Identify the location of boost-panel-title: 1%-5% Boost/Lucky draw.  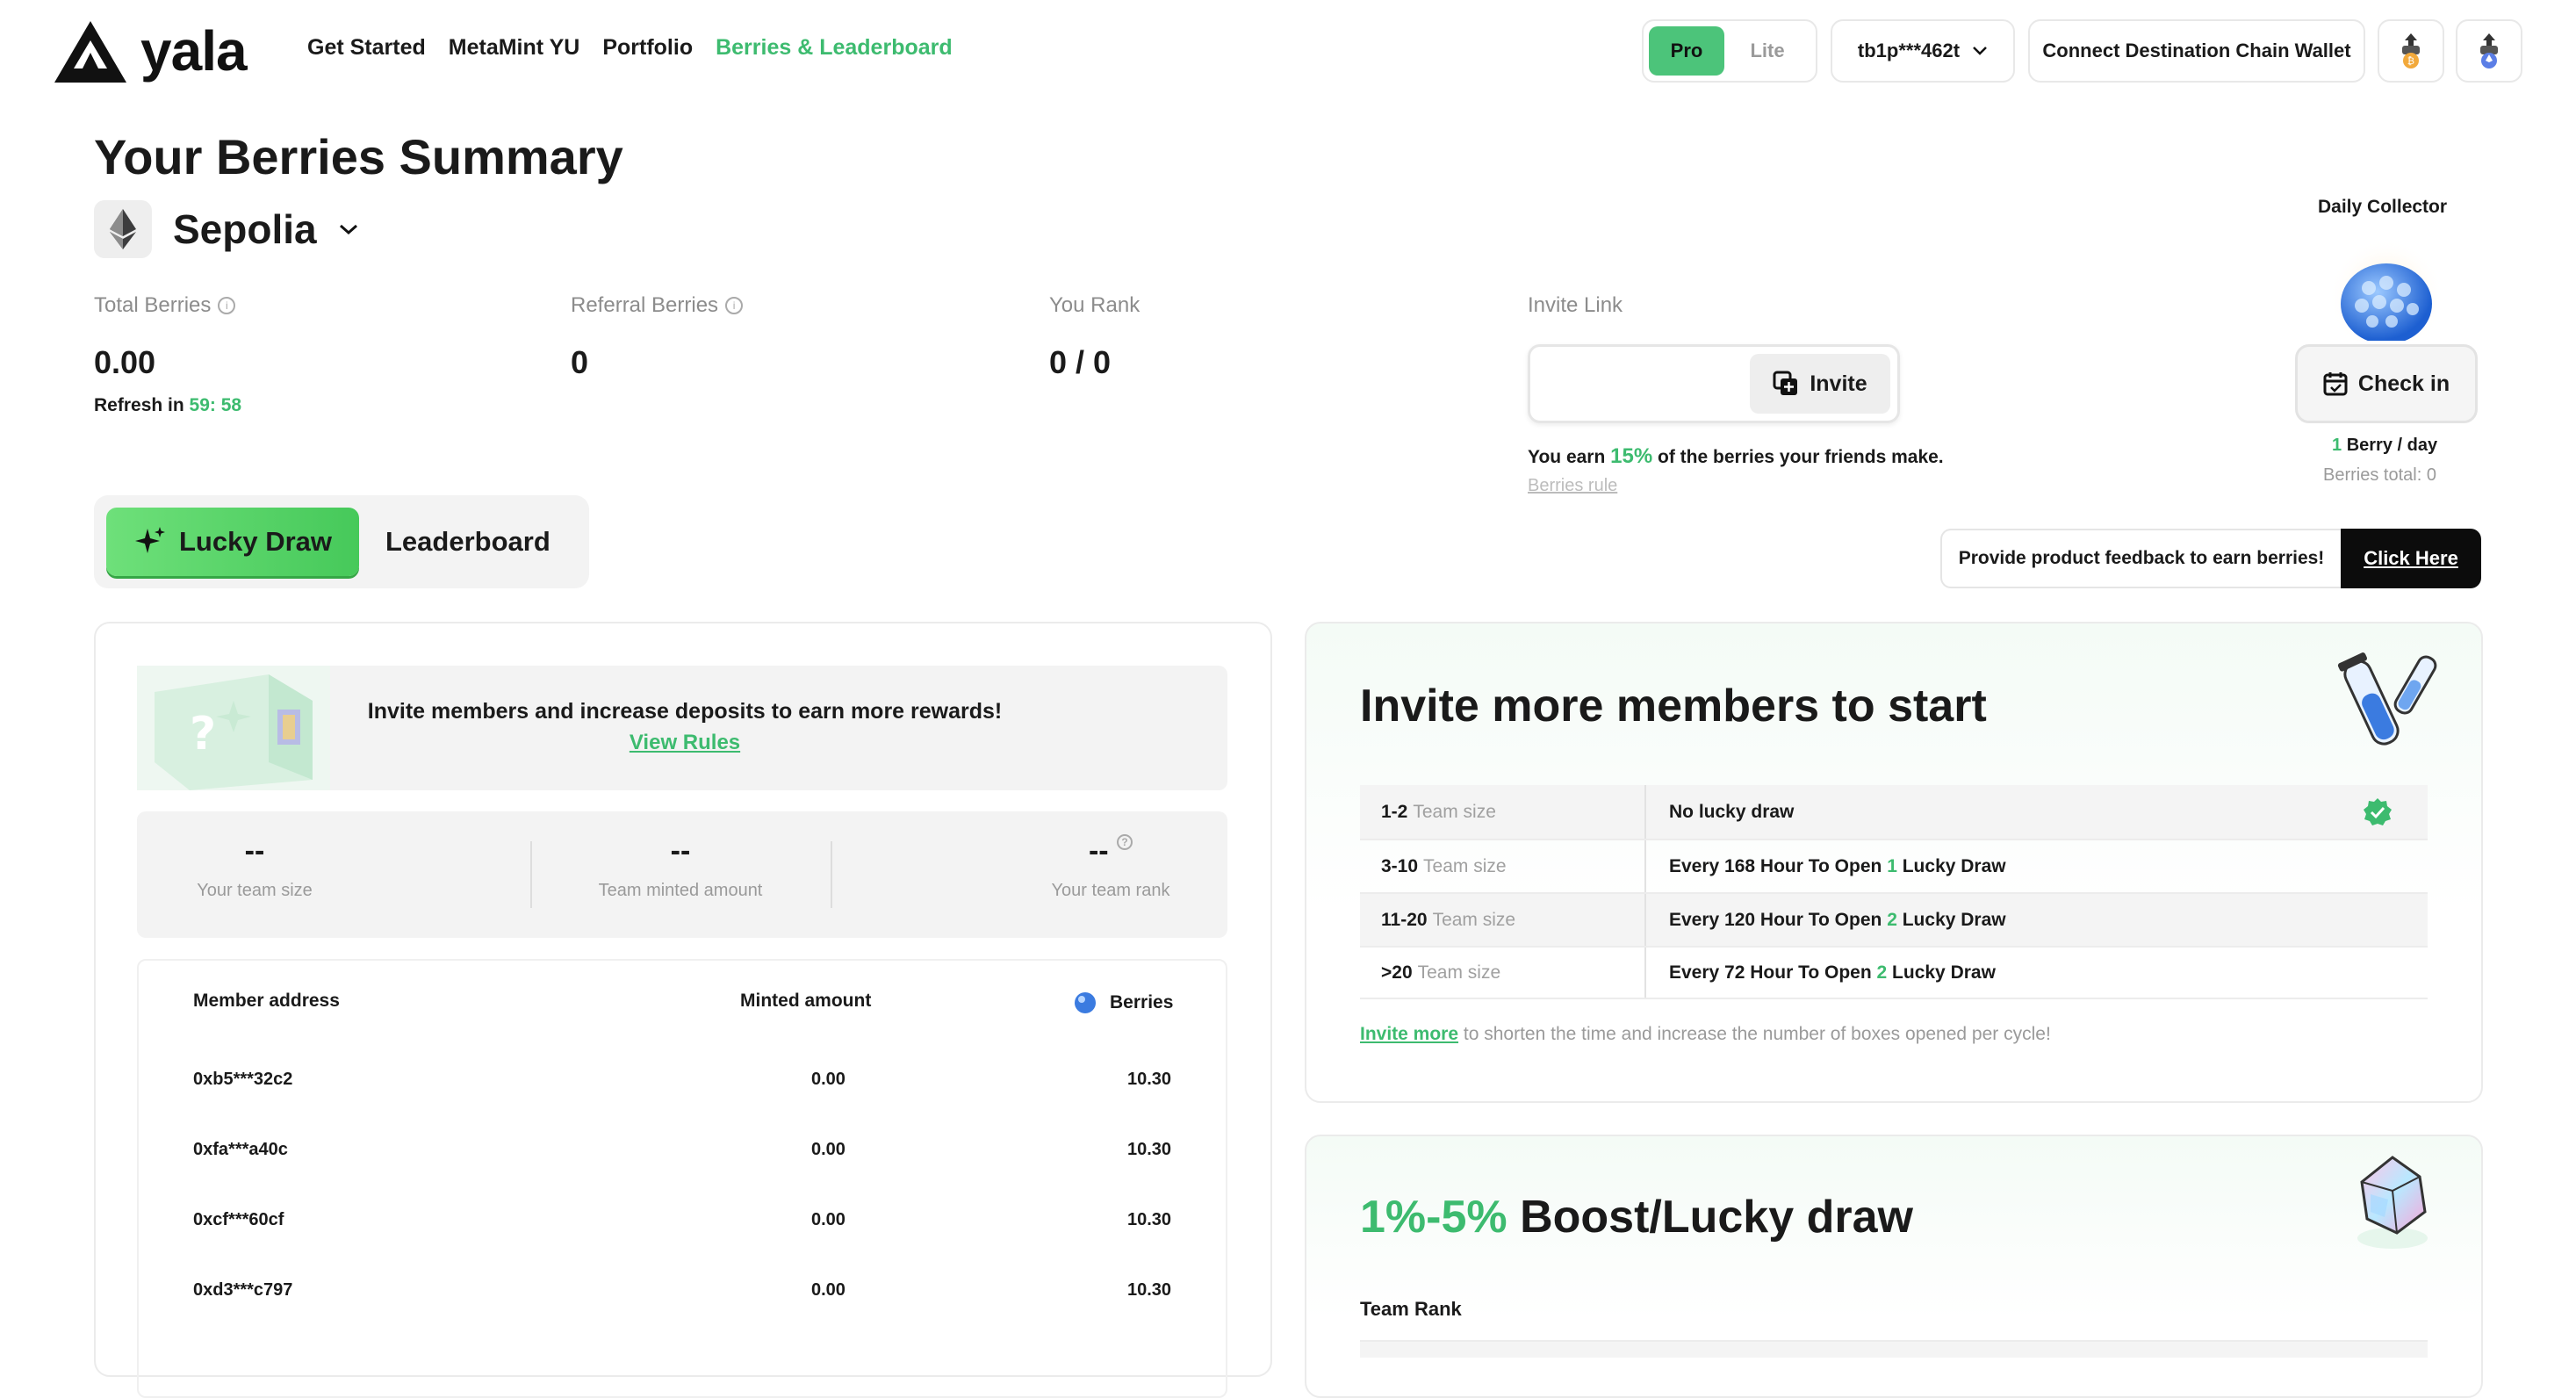
(1636, 1217).